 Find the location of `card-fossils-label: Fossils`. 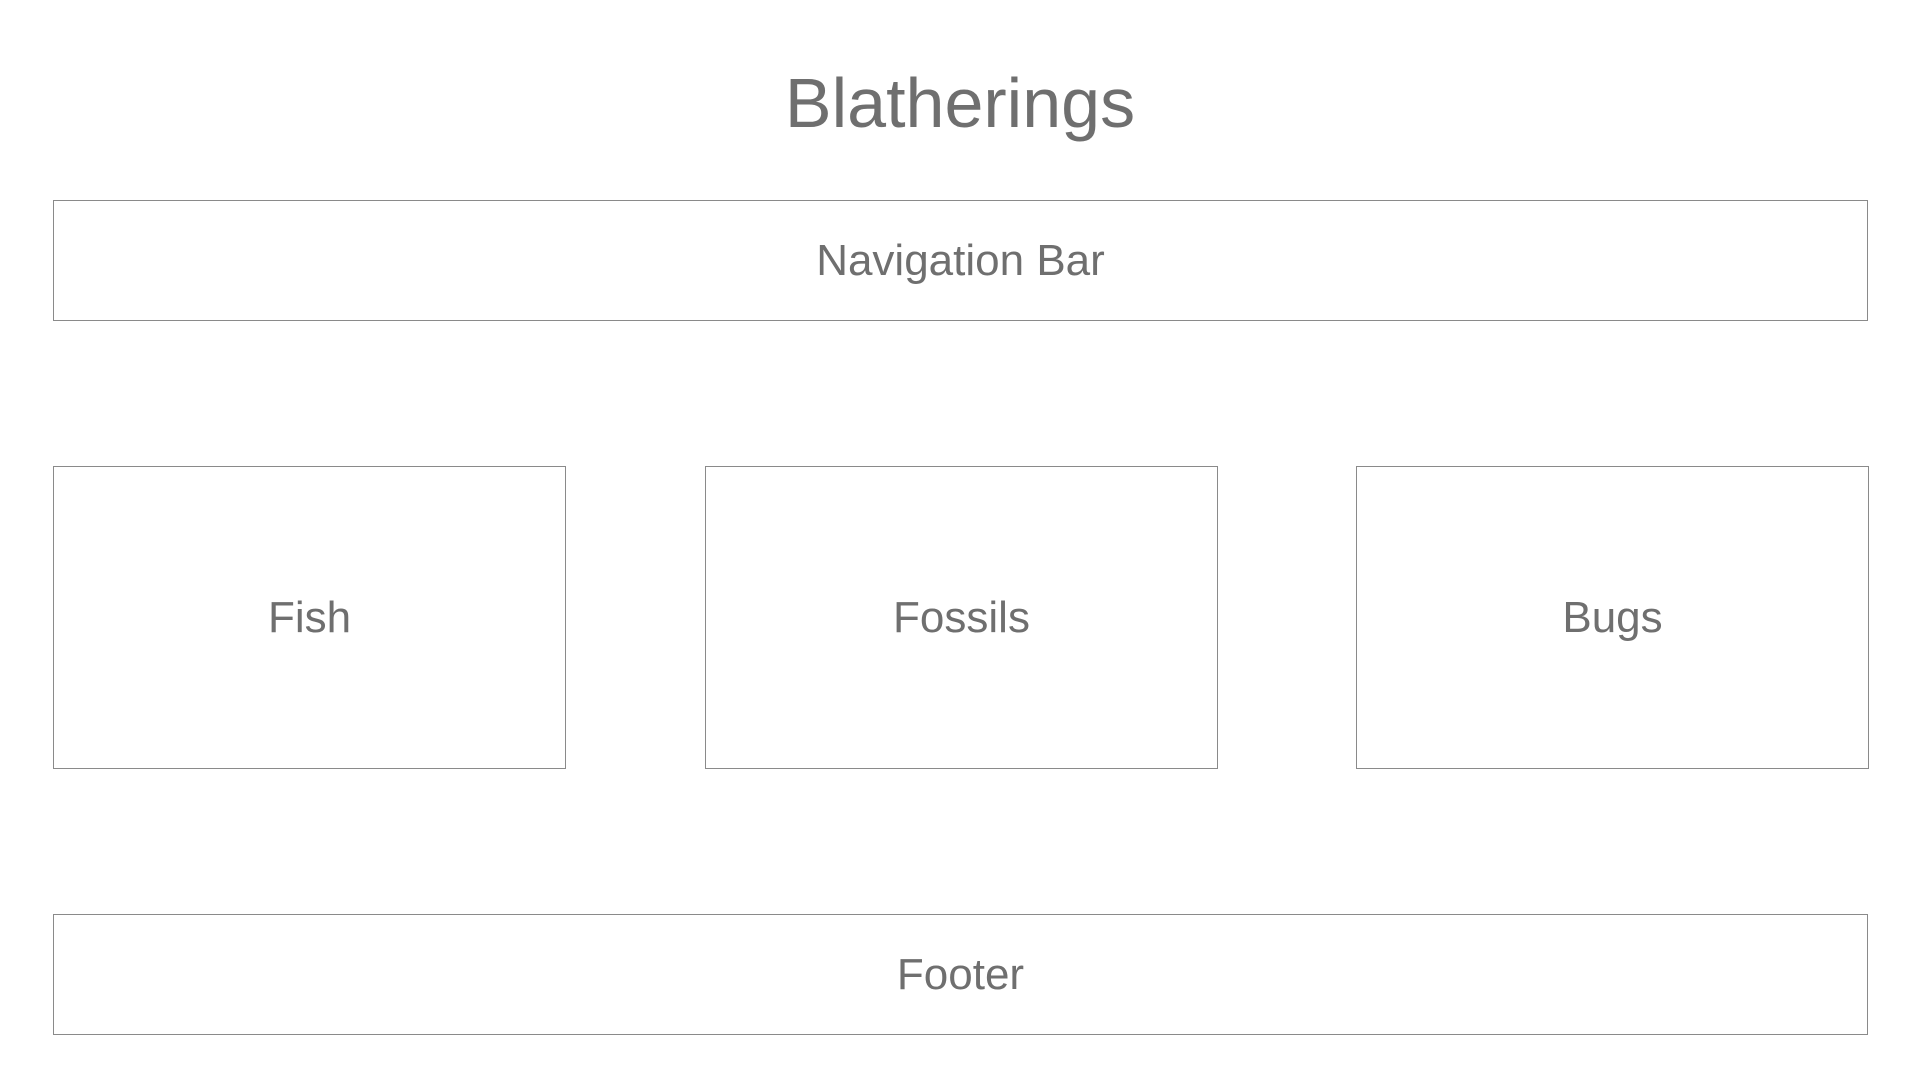

card-fossils-label: Fossils is located at coordinates (961, 617).